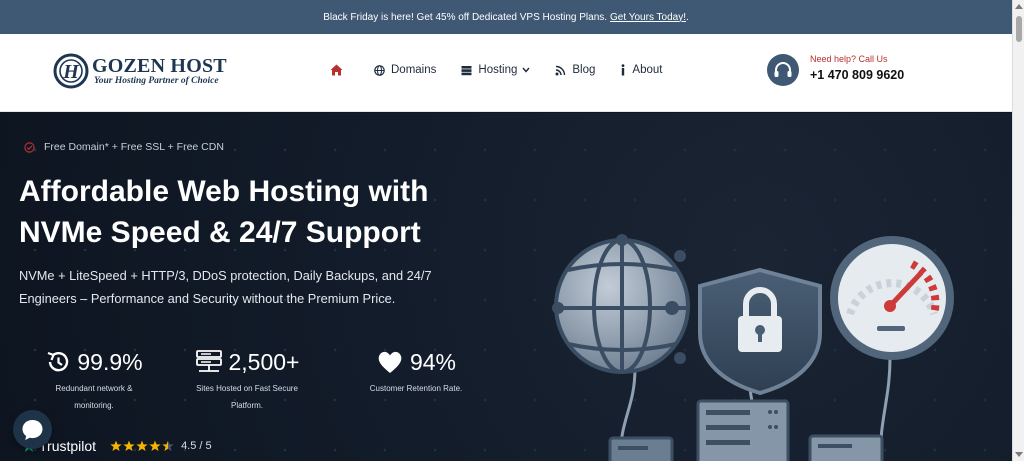 The width and height of the screenshot is (1024, 461). I want to click on home-icon, so click(336, 70).